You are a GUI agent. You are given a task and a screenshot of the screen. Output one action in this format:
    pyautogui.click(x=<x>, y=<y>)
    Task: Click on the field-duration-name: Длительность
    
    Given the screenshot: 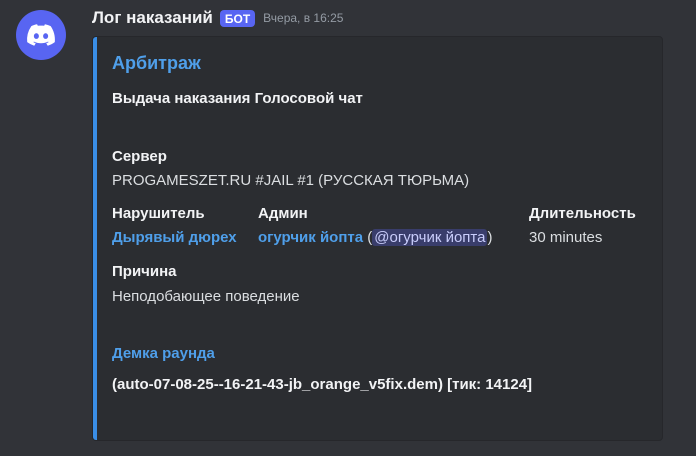 What is the action you would take?
    pyautogui.click(x=582, y=213)
    